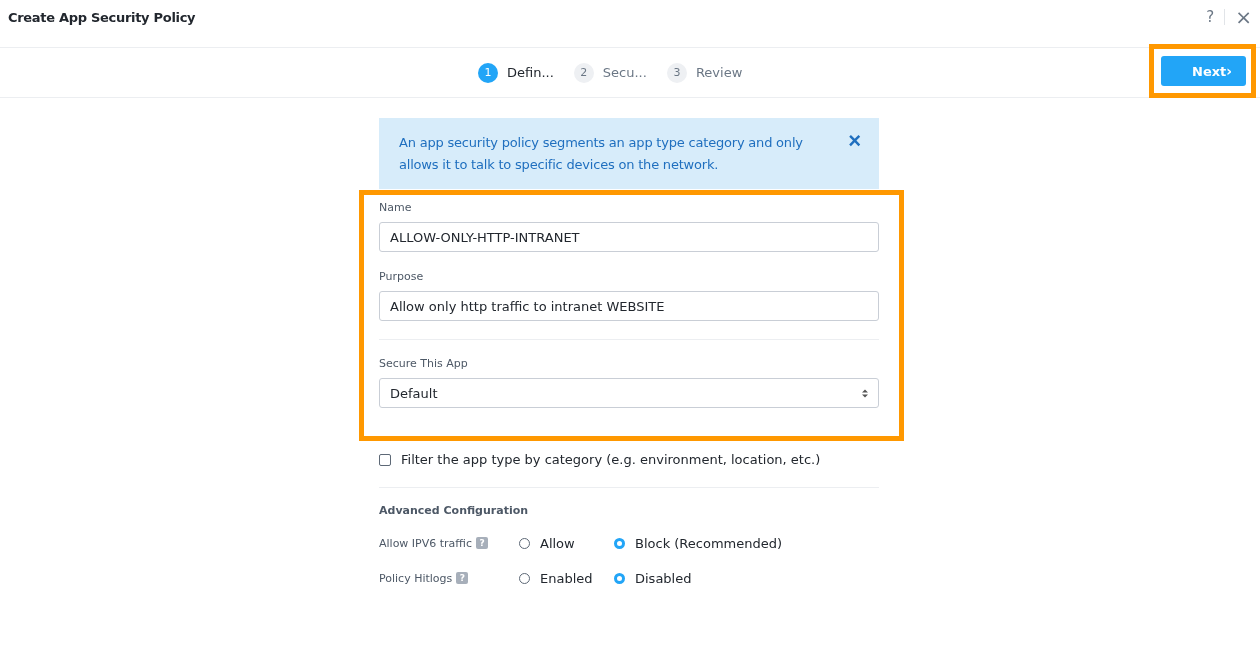  Describe the element at coordinates (454, 510) in the screenshot. I see `section-title: Advanced Configuration` at that location.